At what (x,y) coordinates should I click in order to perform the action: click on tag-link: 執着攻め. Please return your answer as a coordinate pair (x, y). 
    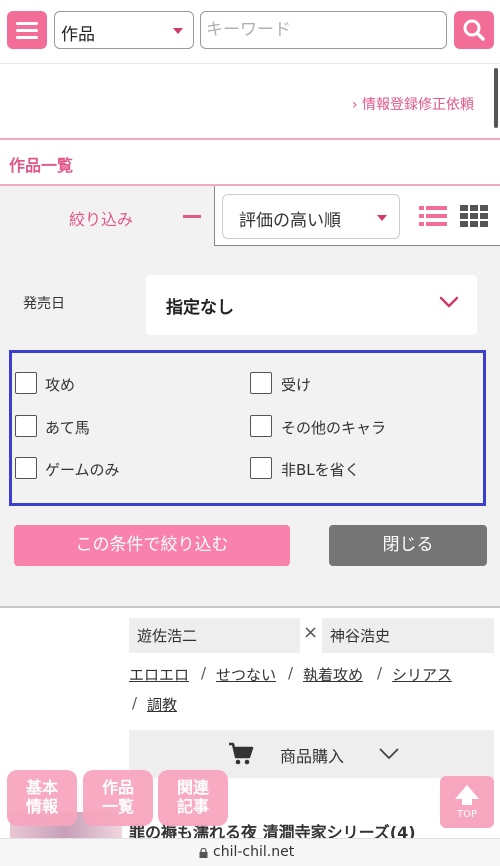
    Looking at the image, I should click on (333, 674).